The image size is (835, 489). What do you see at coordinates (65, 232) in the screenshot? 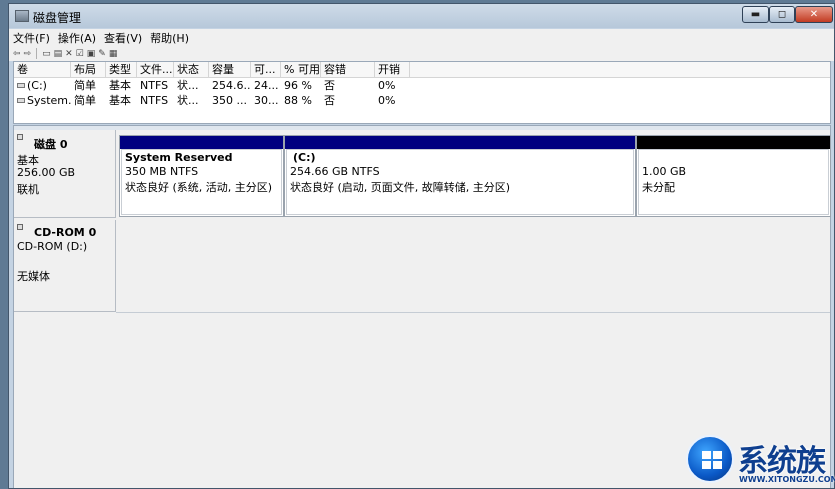
I see `cdrom-name: CD-ROM 0` at bounding box center [65, 232].